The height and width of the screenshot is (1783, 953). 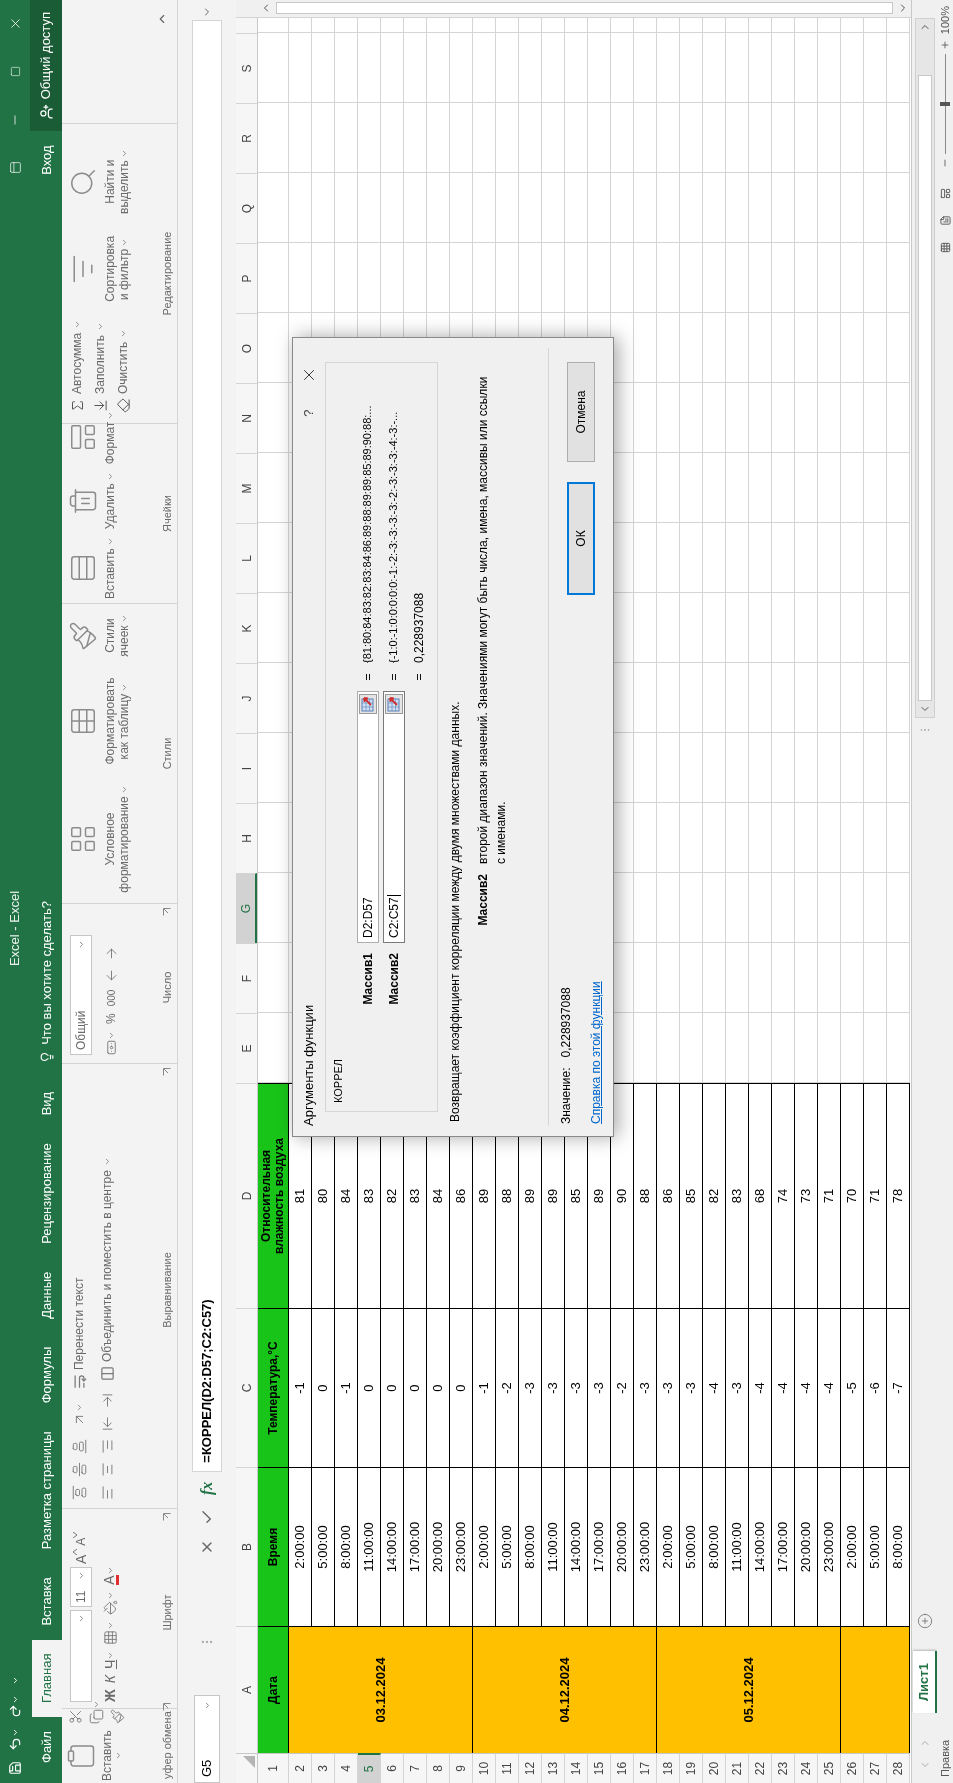 I want to click on grow-font-button: A, so click(x=81, y=1556).